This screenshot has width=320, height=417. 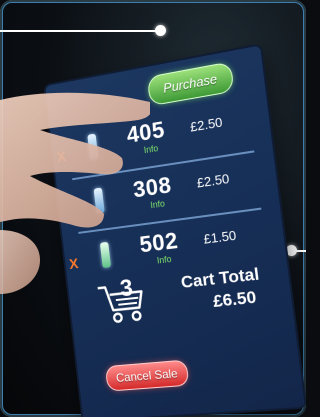 I want to click on callout-dot-top, so click(x=160, y=30).